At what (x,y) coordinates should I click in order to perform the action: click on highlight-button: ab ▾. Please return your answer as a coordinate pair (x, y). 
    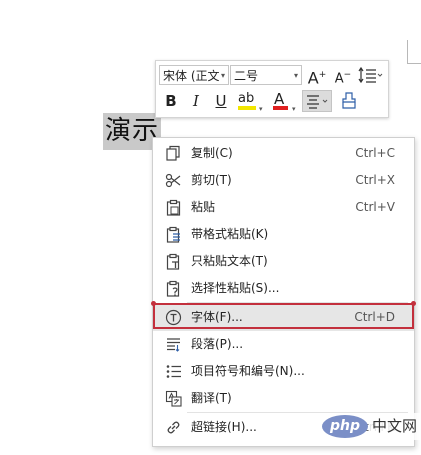
    Looking at the image, I should click on (251, 101).